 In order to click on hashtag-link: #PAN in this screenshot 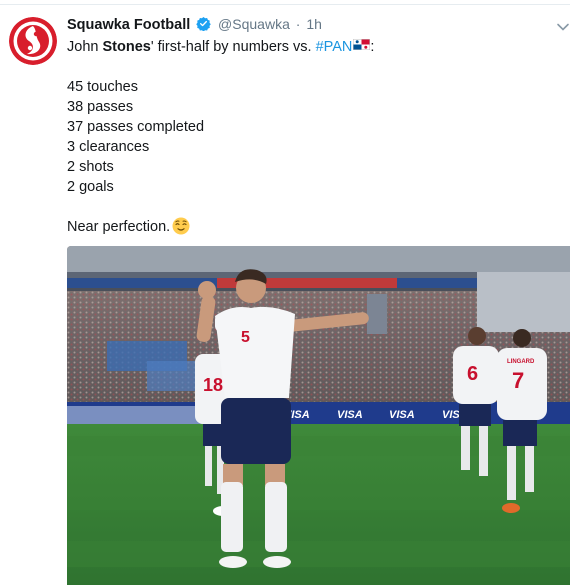, I will do `click(334, 47)`.